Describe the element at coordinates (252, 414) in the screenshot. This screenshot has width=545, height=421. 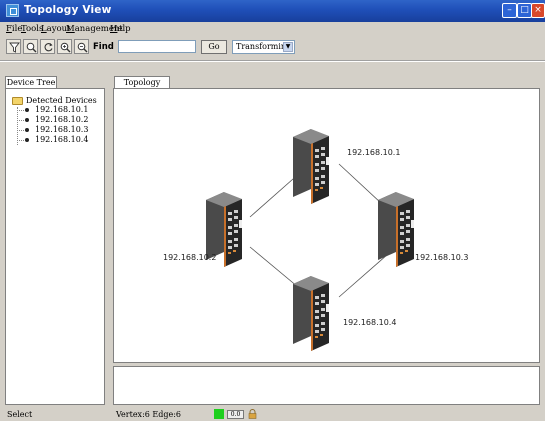
I see `lock-icon` at that location.